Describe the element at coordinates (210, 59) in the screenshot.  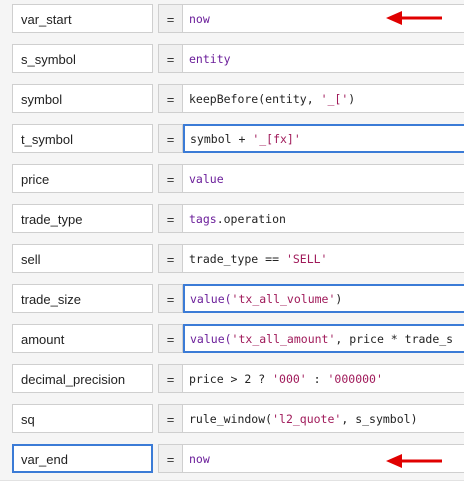
I see `expression-token: entity` at that location.